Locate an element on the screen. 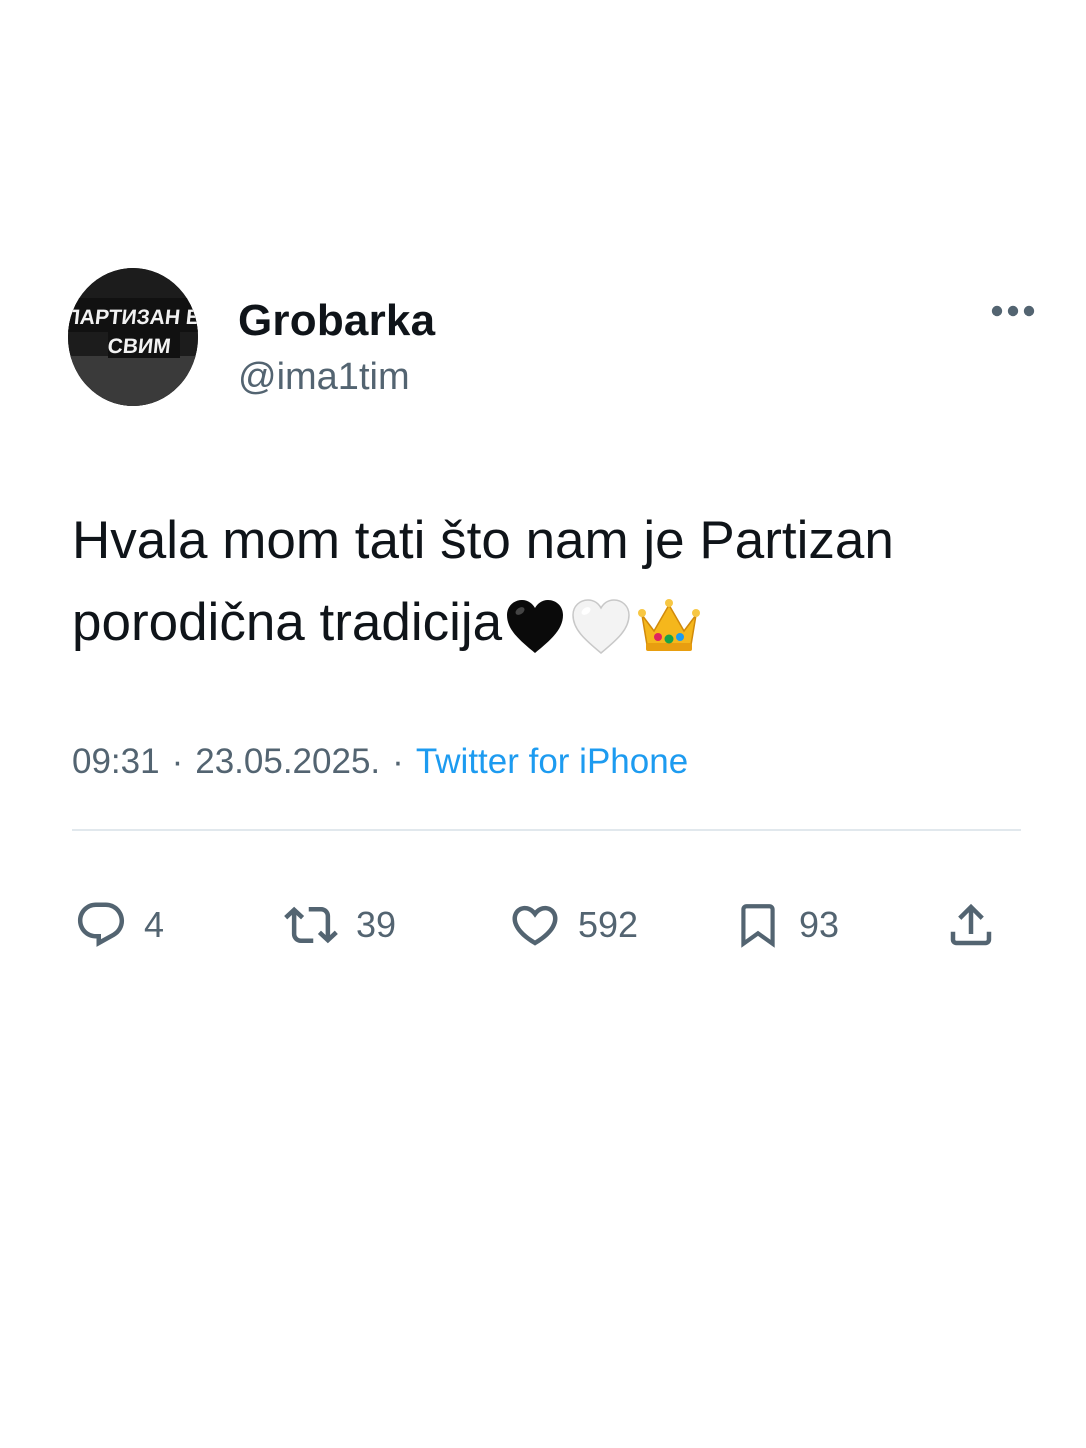 The width and height of the screenshot is (1086, 1448). white-heart-icon is located at coordinates (601, 626).